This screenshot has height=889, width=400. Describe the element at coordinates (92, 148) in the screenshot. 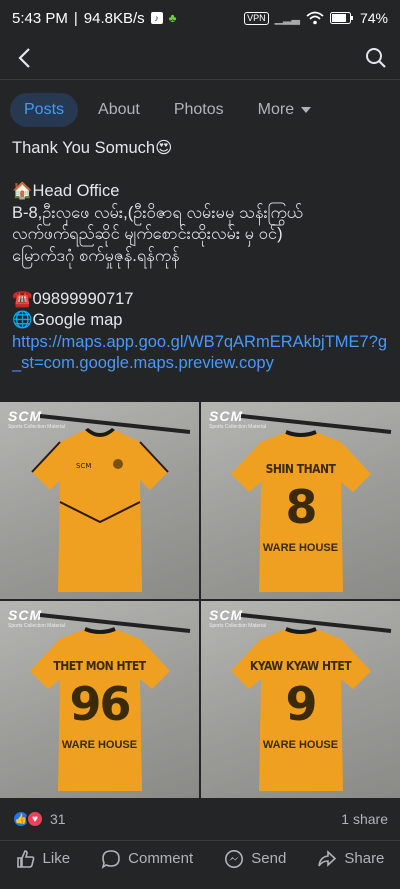

I see `post-line-thanks: Thank You Somuch😍` at that location.